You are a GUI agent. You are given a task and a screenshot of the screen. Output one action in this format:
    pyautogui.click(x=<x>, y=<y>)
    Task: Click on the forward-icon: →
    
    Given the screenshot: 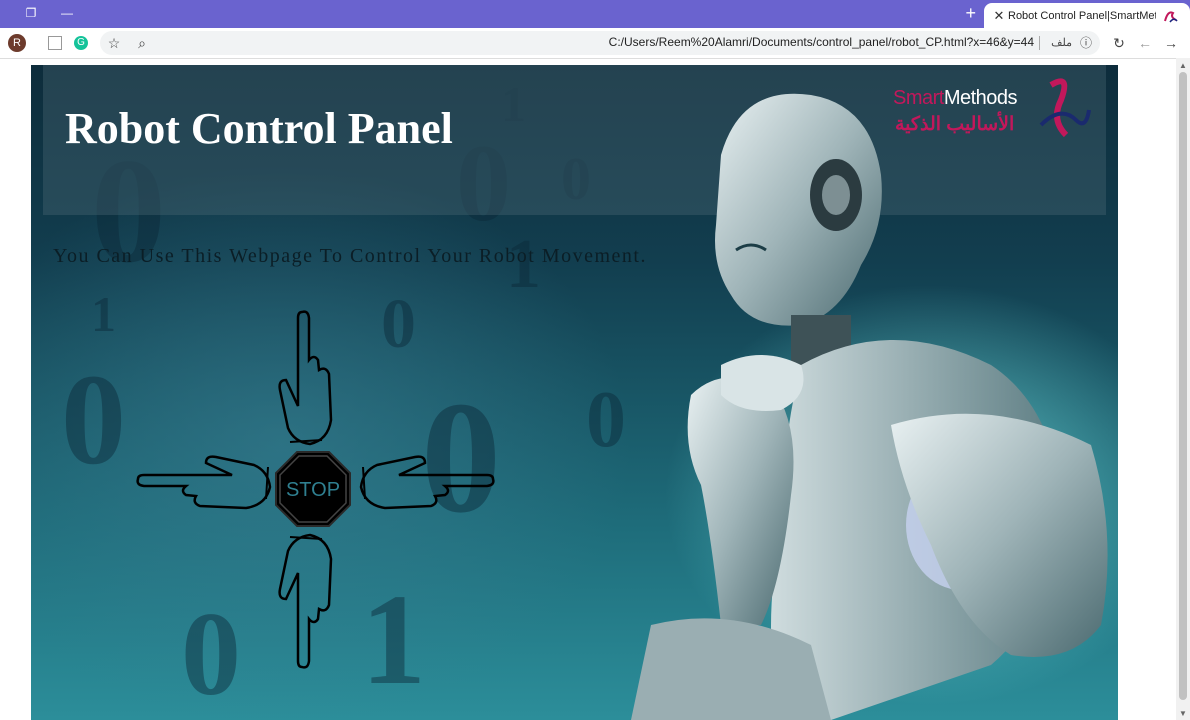 What is the action you would take?
    pyautogui.click(x=1171, y=43)
    